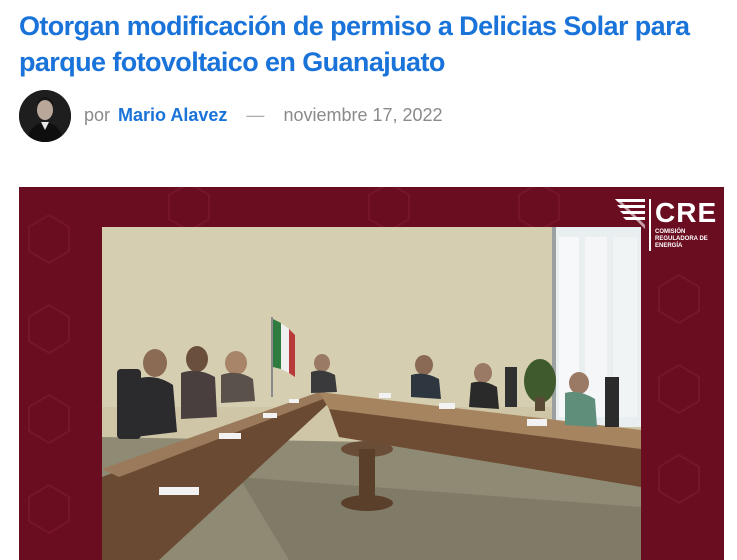 Image resolution: width=737 pixels, height=560 pixels. Describe the element at coordinates (172, 115) in the screenshot. I see `author-link: Mario Alavez` at that location.